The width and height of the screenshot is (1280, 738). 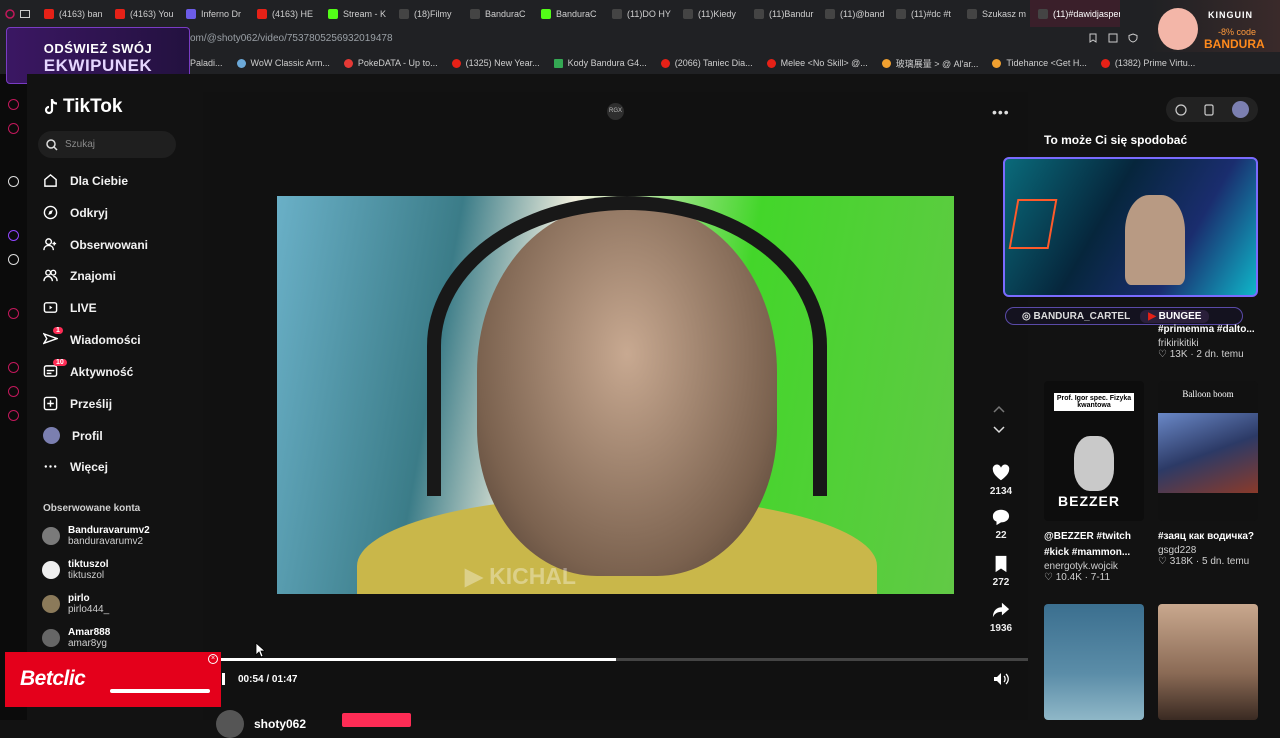 What do you see at coordinates (92, 337) in the screenshot?
I see `nav-messages: 1 Wiadomości` at bounding box center [92, 337].